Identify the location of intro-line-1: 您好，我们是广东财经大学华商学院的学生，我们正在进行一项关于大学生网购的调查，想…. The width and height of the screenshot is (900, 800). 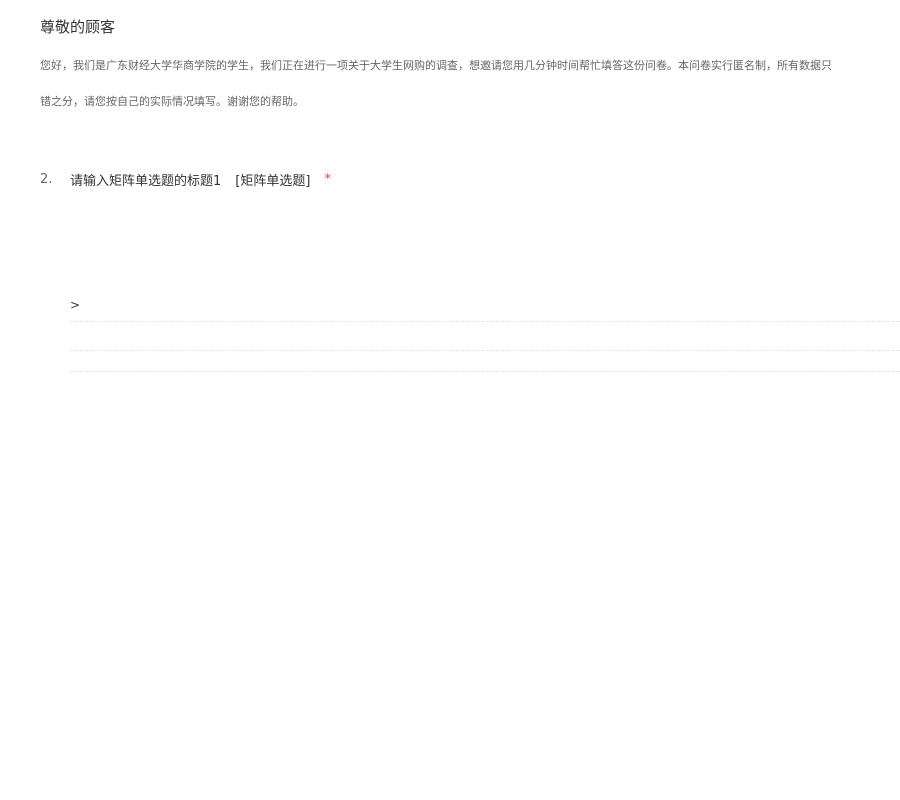
(436, 65).